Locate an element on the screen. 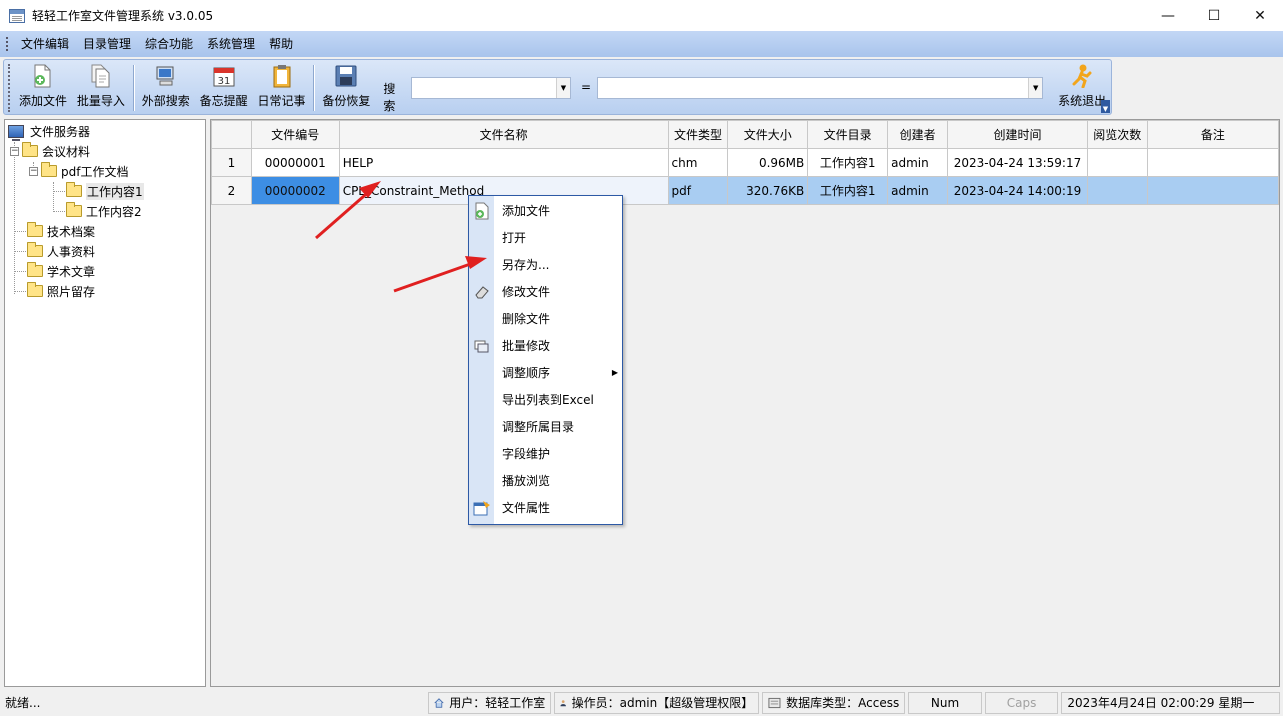 This screenshot has width=1283, height=716. search-value-input: ▼ is located at coordinates (820, 88).